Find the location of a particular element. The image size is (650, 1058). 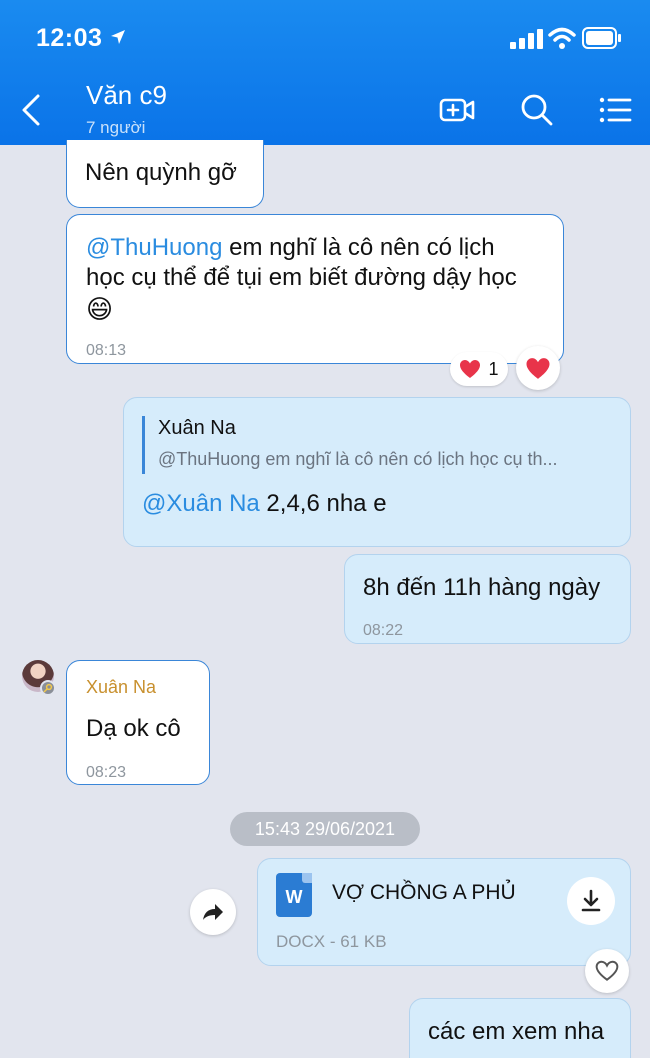

location-arrow-icon is located at coordinates (118, 37).